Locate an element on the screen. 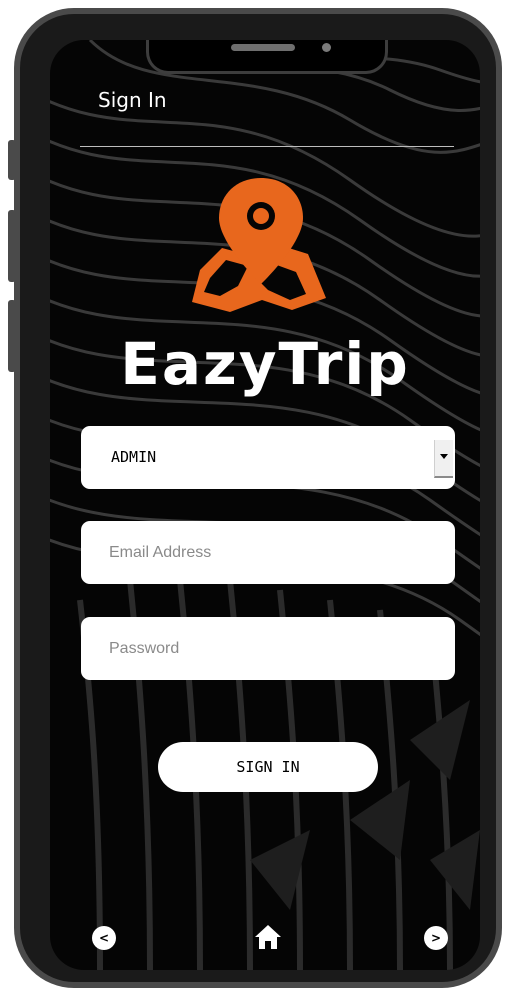 The image size is (505, 990). email-field-container is located at coordinates (268, 552).